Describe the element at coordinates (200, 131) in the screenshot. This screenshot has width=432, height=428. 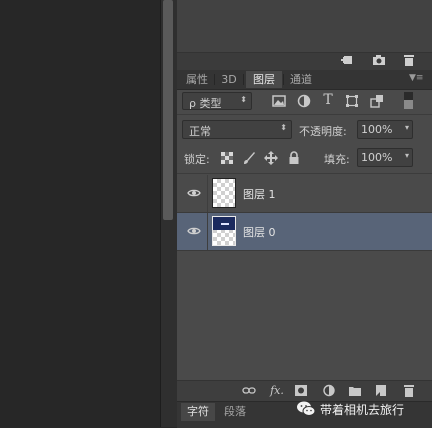
I see `blend-mode-value: 正常` at that location.